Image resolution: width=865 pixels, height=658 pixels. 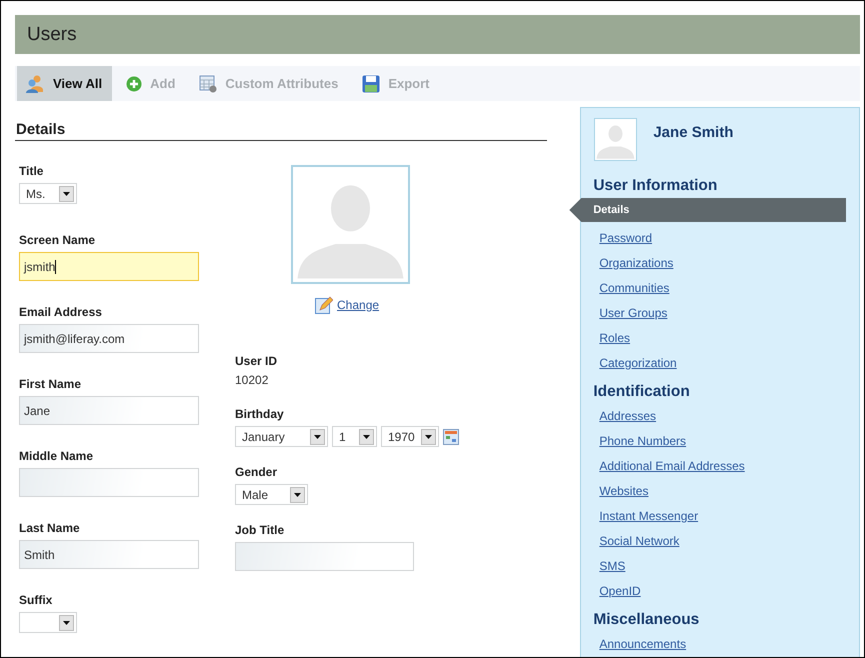 I want to click on field-label: Birthday, so click(x=260, y=414).